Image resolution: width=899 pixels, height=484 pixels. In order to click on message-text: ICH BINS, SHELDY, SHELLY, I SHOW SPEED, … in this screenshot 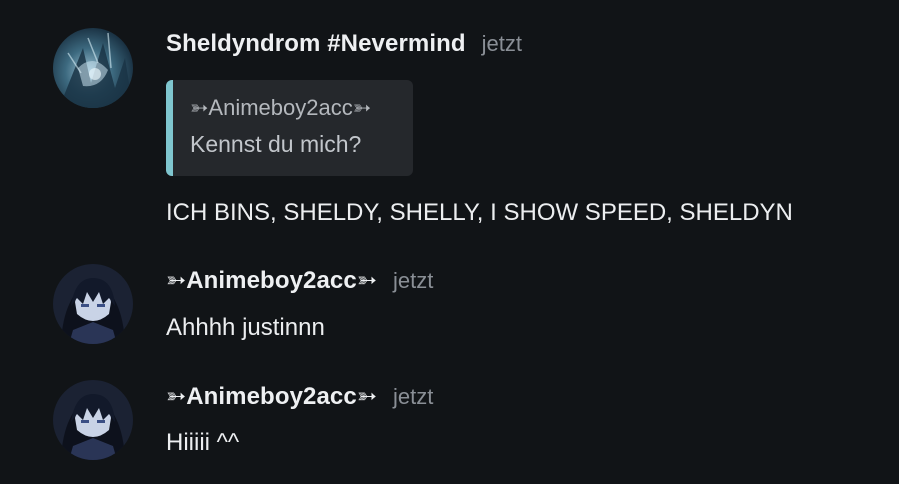, I will do `click(479, 212)`.